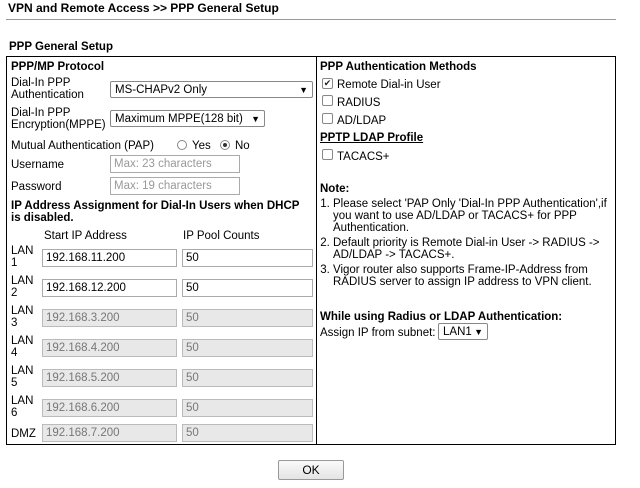 This screenshot has width=640, height=488. Describe the element at coordinates (109, 258) in the screenshot. I see `lan1-start-ip-input` at that location.